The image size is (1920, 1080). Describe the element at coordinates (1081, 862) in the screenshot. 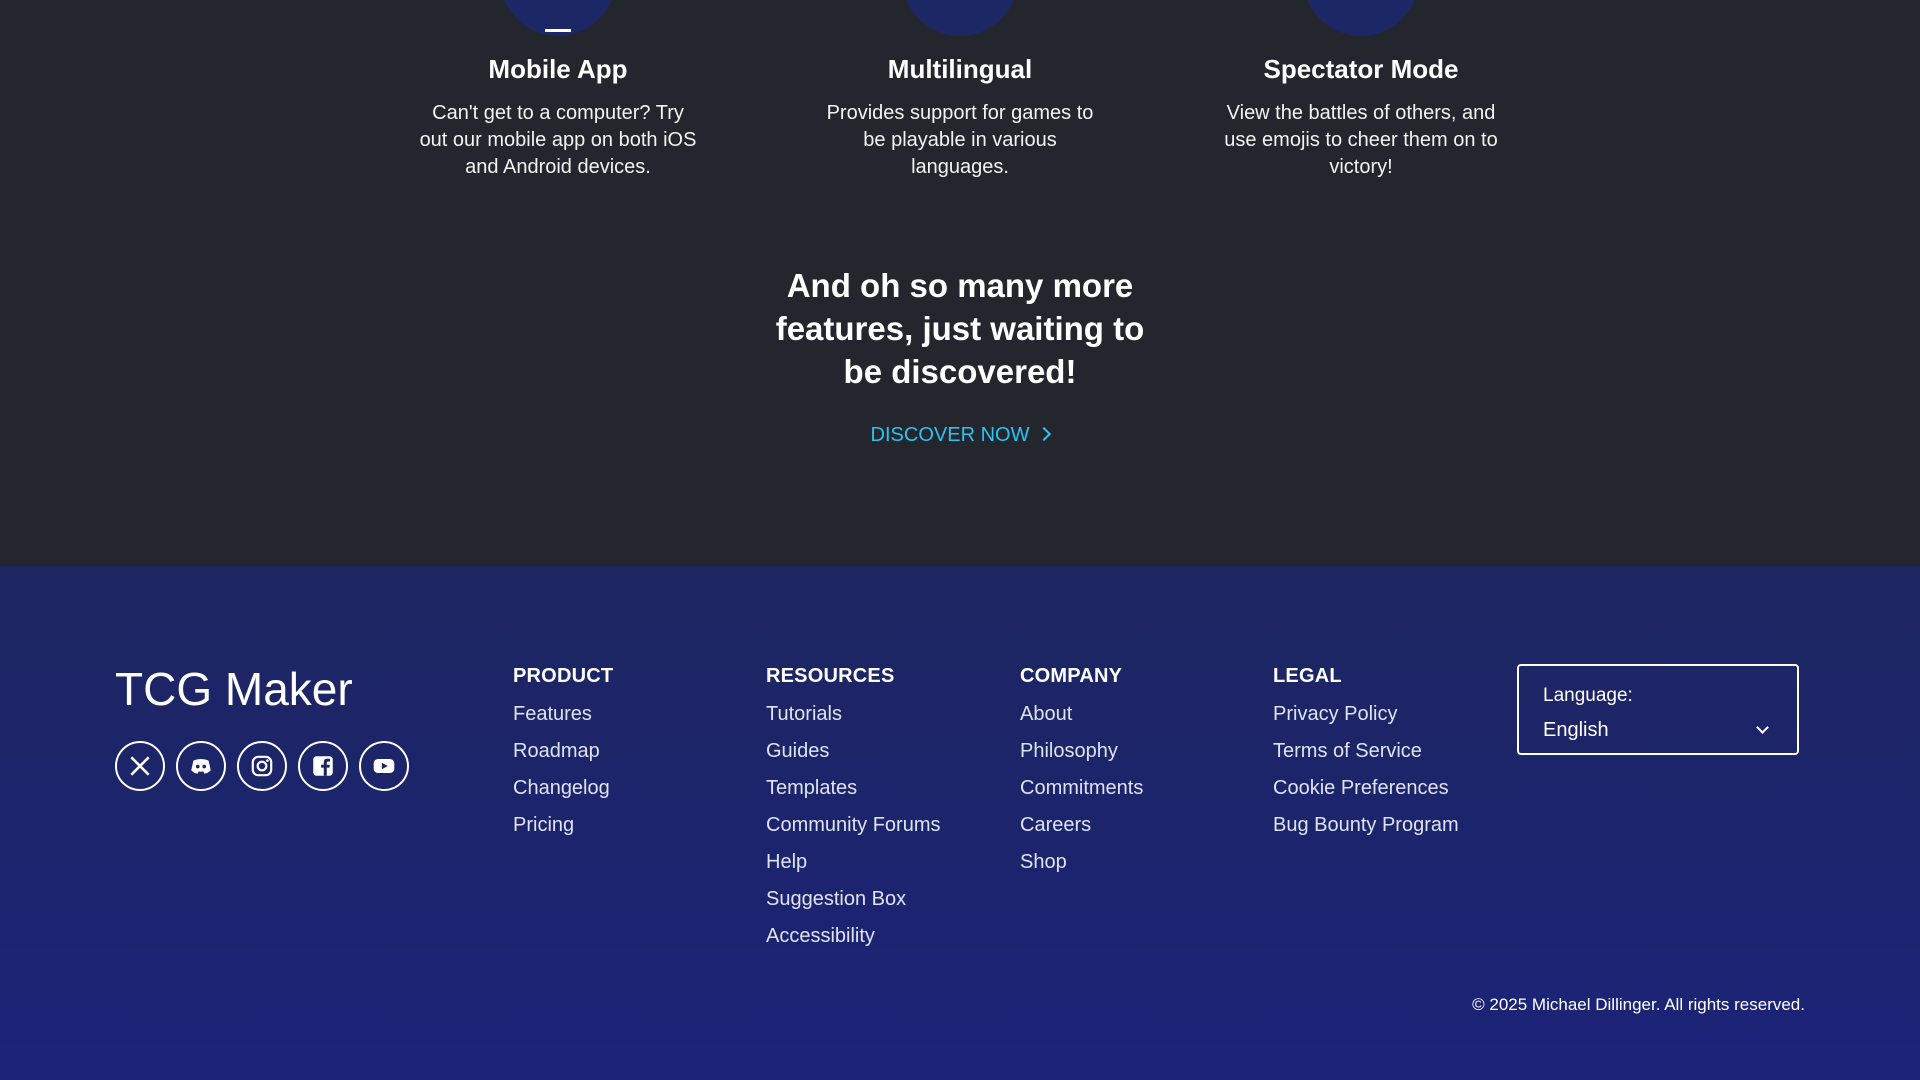

I see `footer-link-shop: Shop` at that location.